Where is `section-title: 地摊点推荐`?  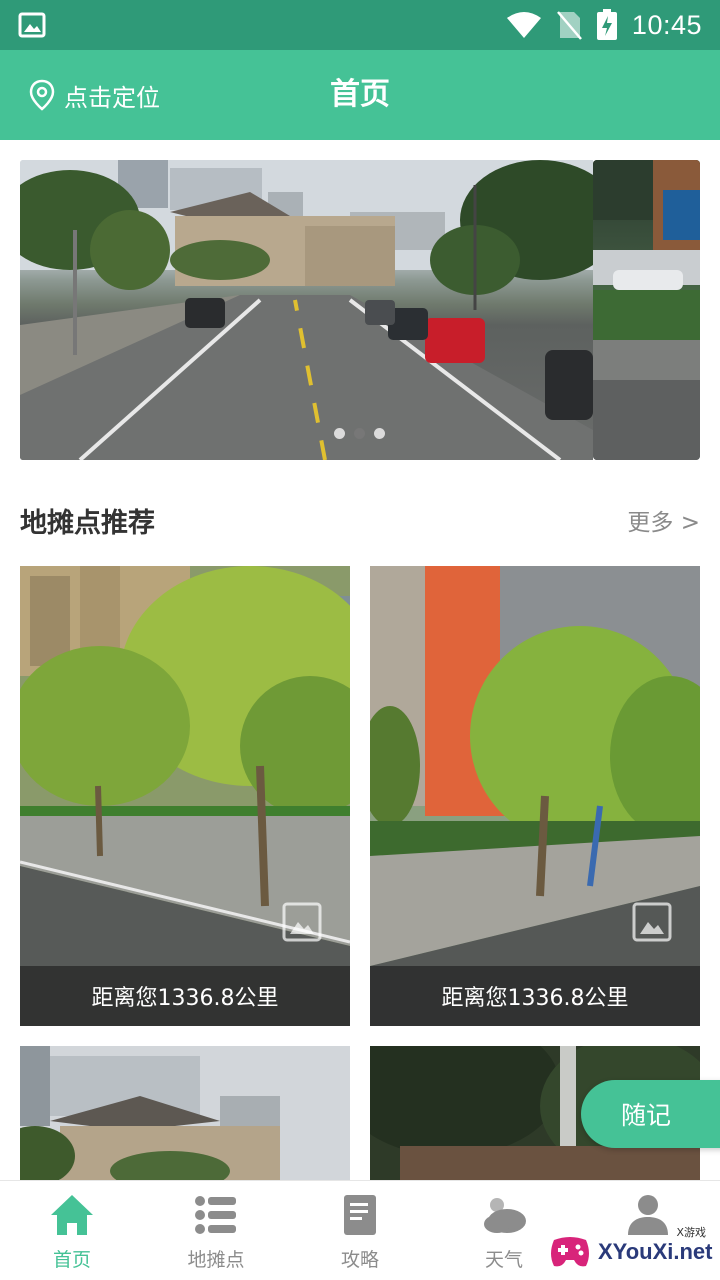
section-title: 地摊点推荐 is located at coordinates (87, 523).